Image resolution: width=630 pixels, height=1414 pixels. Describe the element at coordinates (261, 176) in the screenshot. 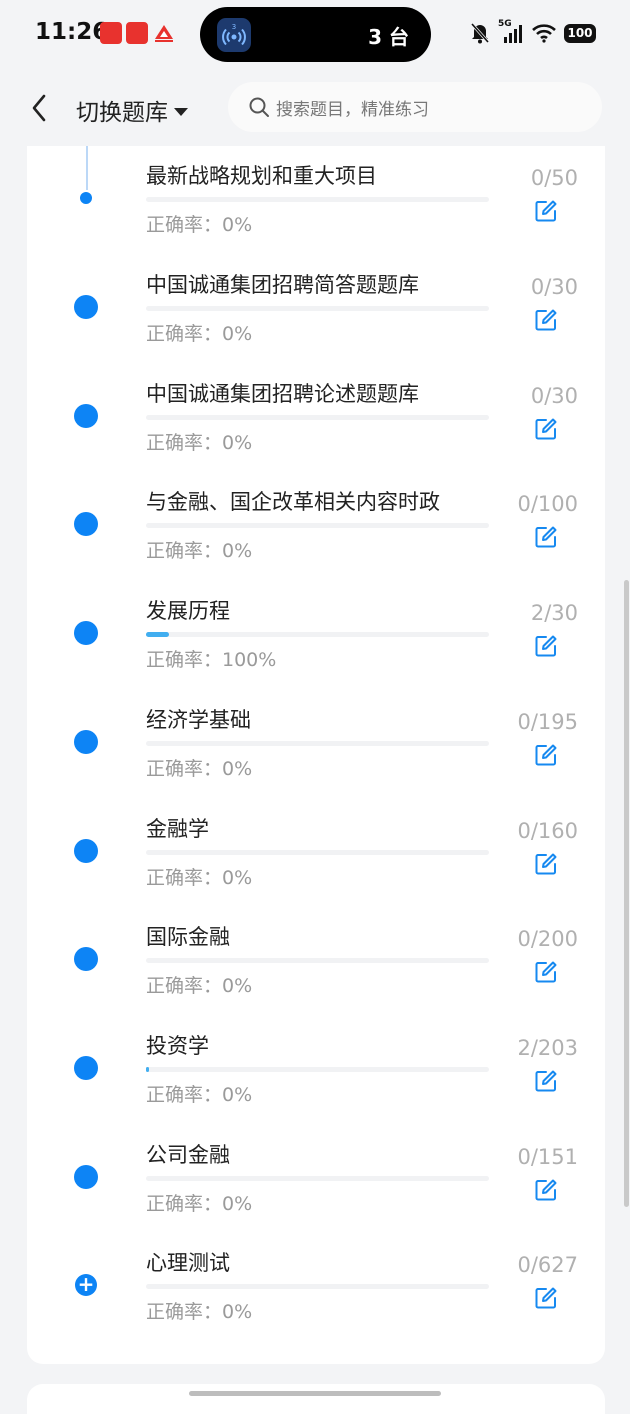

I see `item-title: 最新战略规划和重大项目` at that location.